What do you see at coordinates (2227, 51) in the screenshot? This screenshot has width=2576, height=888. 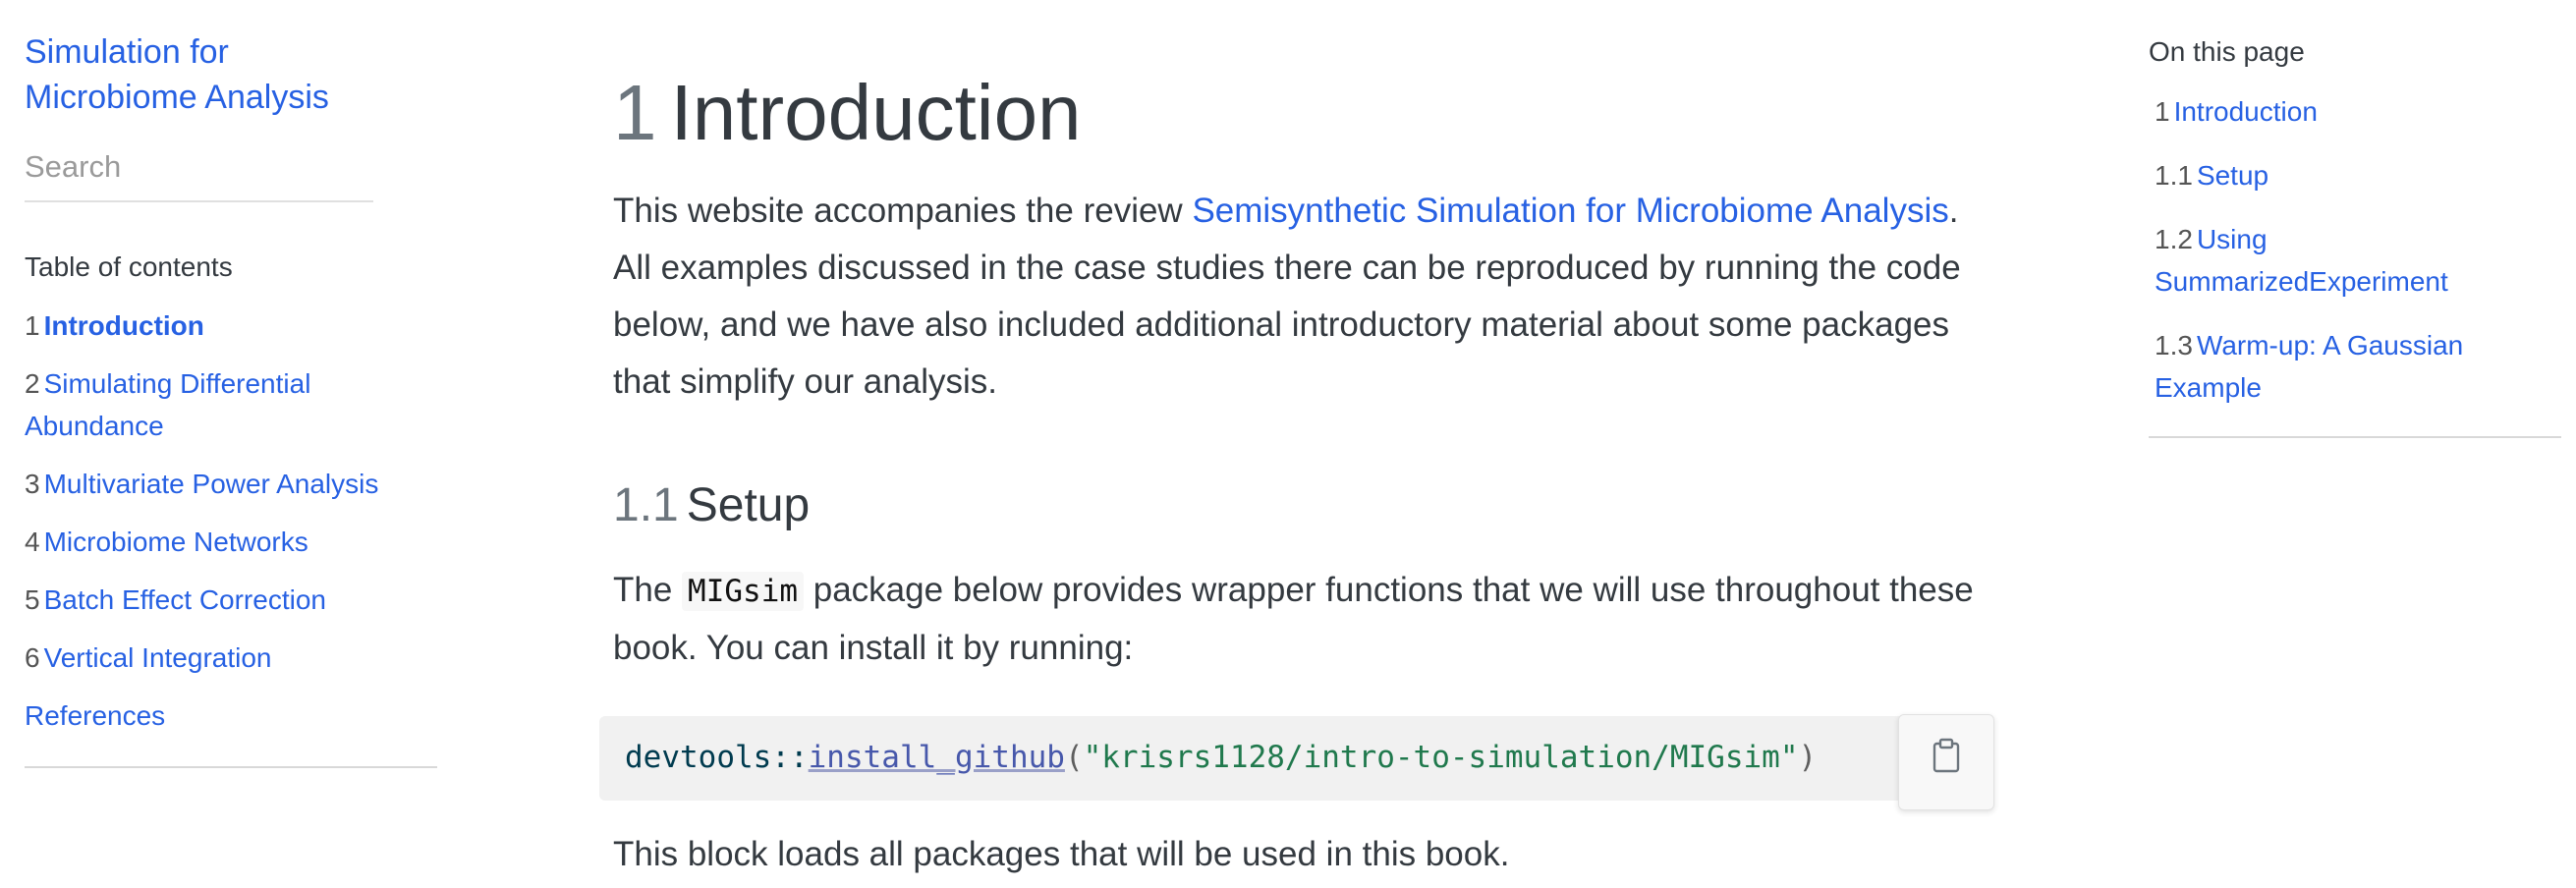 I see `on-this-page-heading: On this page` at bounding box center [2227, 51].